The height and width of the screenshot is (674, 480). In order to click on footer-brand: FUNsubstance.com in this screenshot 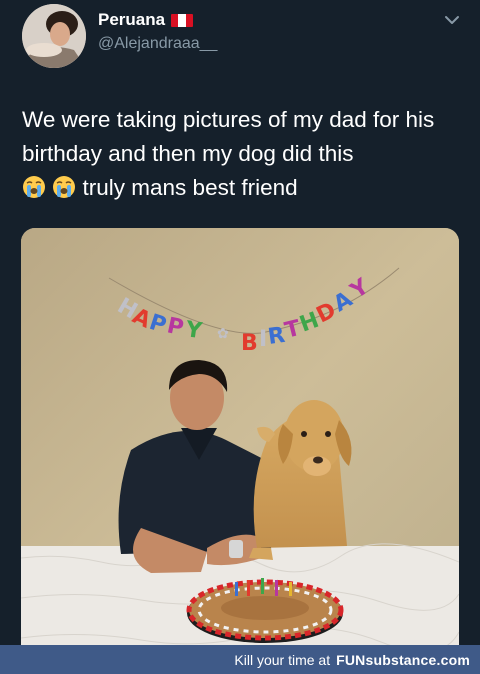, I will do `click(403, 660)`.